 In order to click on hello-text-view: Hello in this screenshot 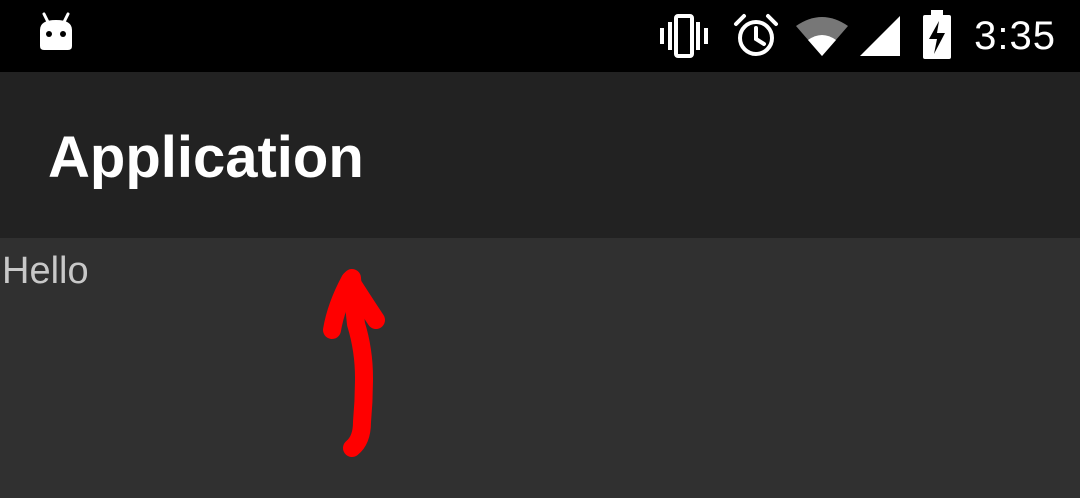, I will do `click(45, 271)`.